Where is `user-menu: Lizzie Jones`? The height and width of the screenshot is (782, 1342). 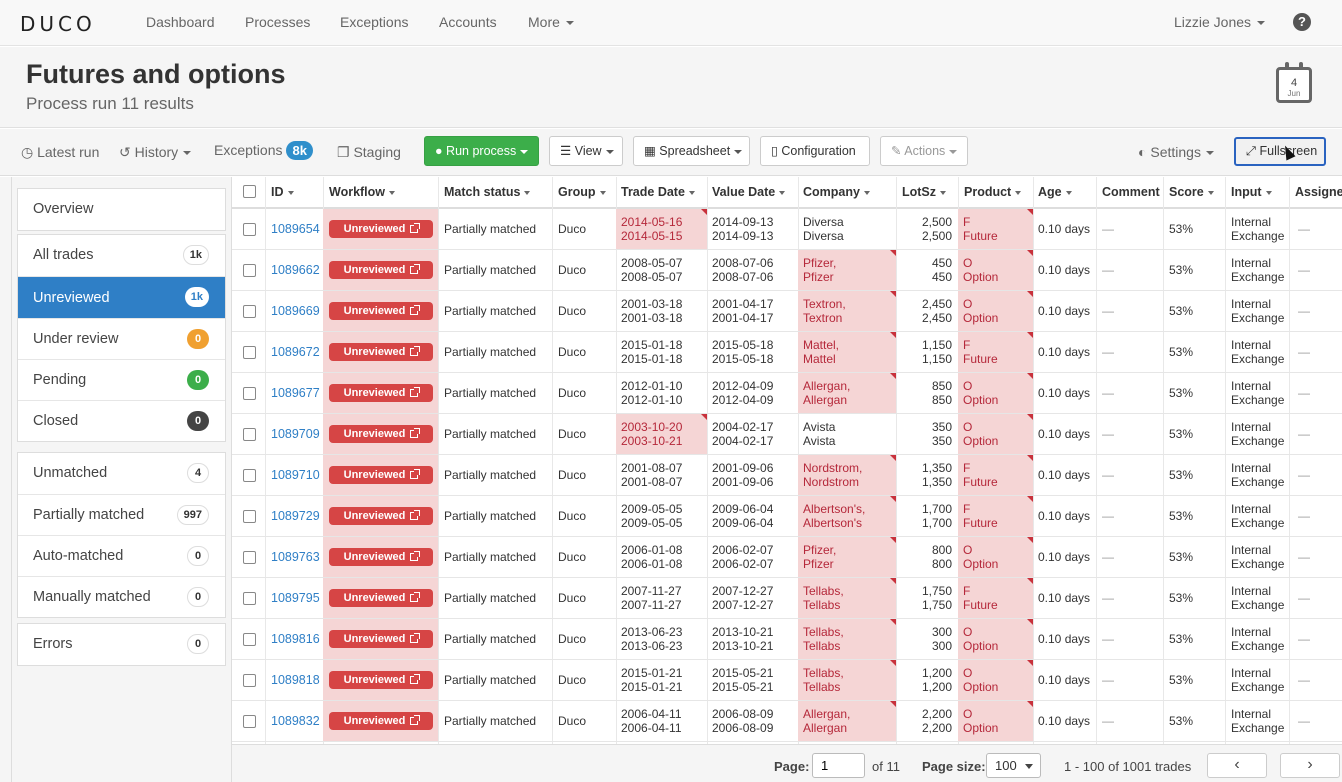
user-menu: Lizzie Jones is located at coordinates (1220, 22).